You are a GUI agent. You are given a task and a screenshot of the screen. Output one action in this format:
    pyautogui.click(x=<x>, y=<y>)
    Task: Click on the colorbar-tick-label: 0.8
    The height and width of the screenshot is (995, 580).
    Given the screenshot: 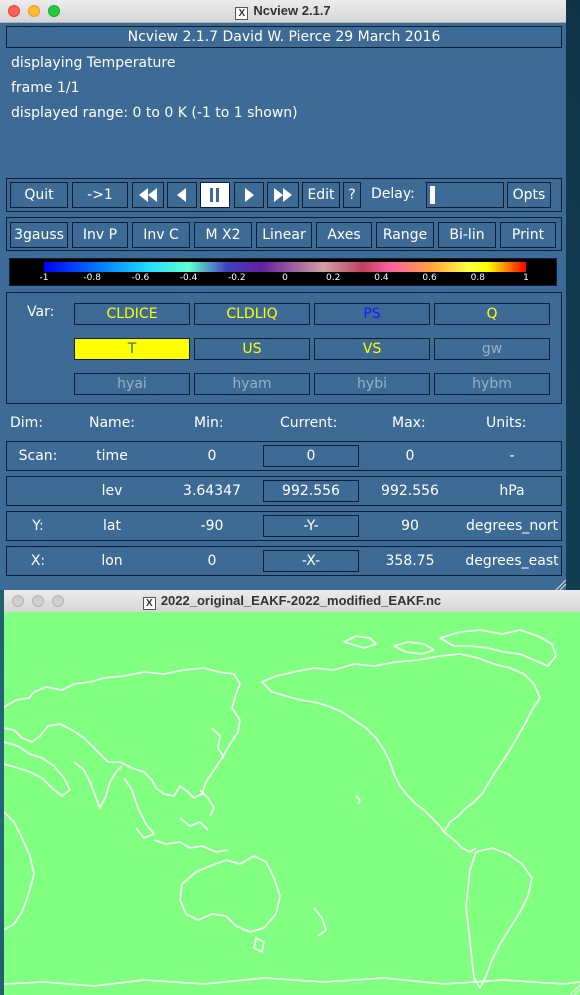 What is the action you would take?
    pyautogui.click(x=477, y=278)
    